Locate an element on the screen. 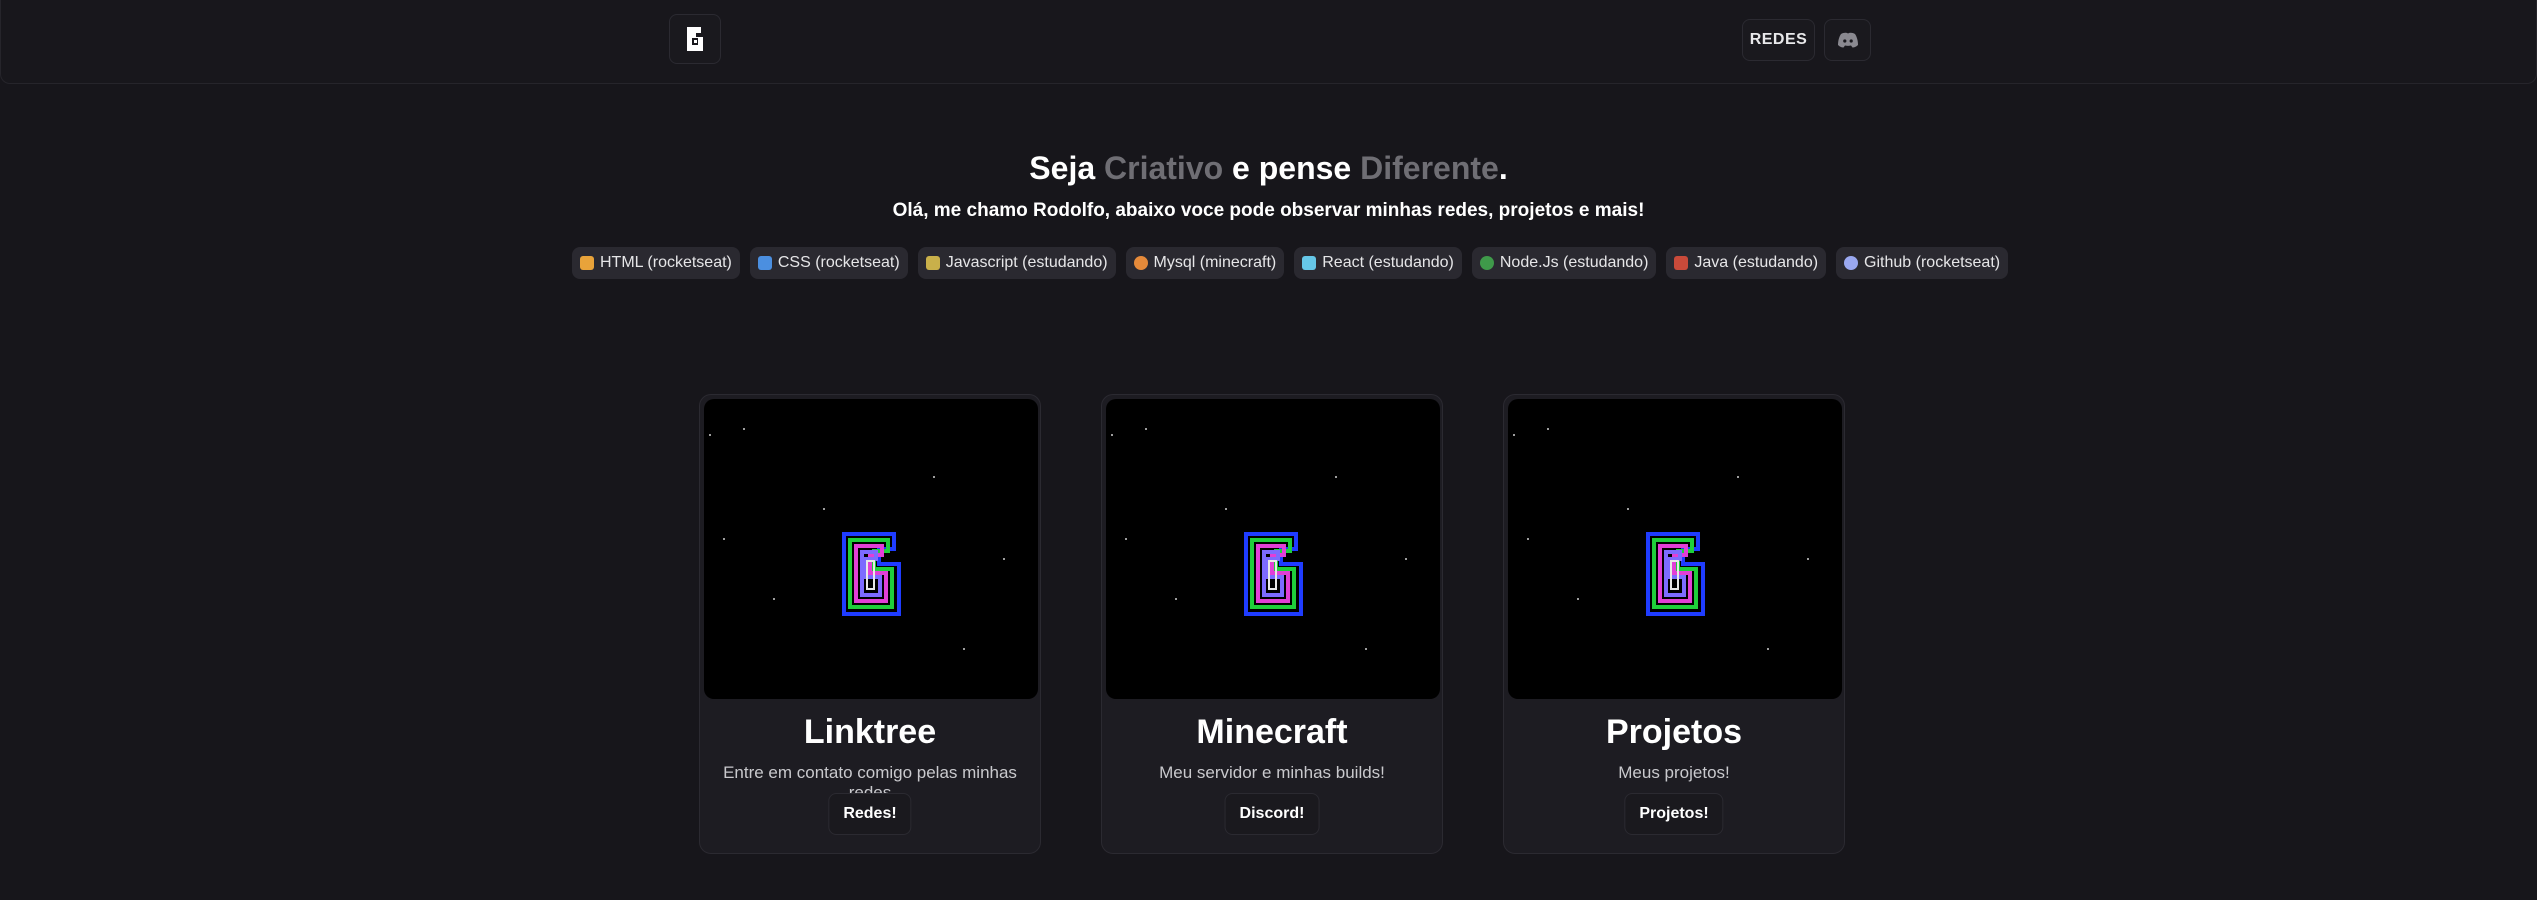 Image resolution: width=2537 pixels, height=900 pixels. mysql-icon is located at coordinates (1140, 263).